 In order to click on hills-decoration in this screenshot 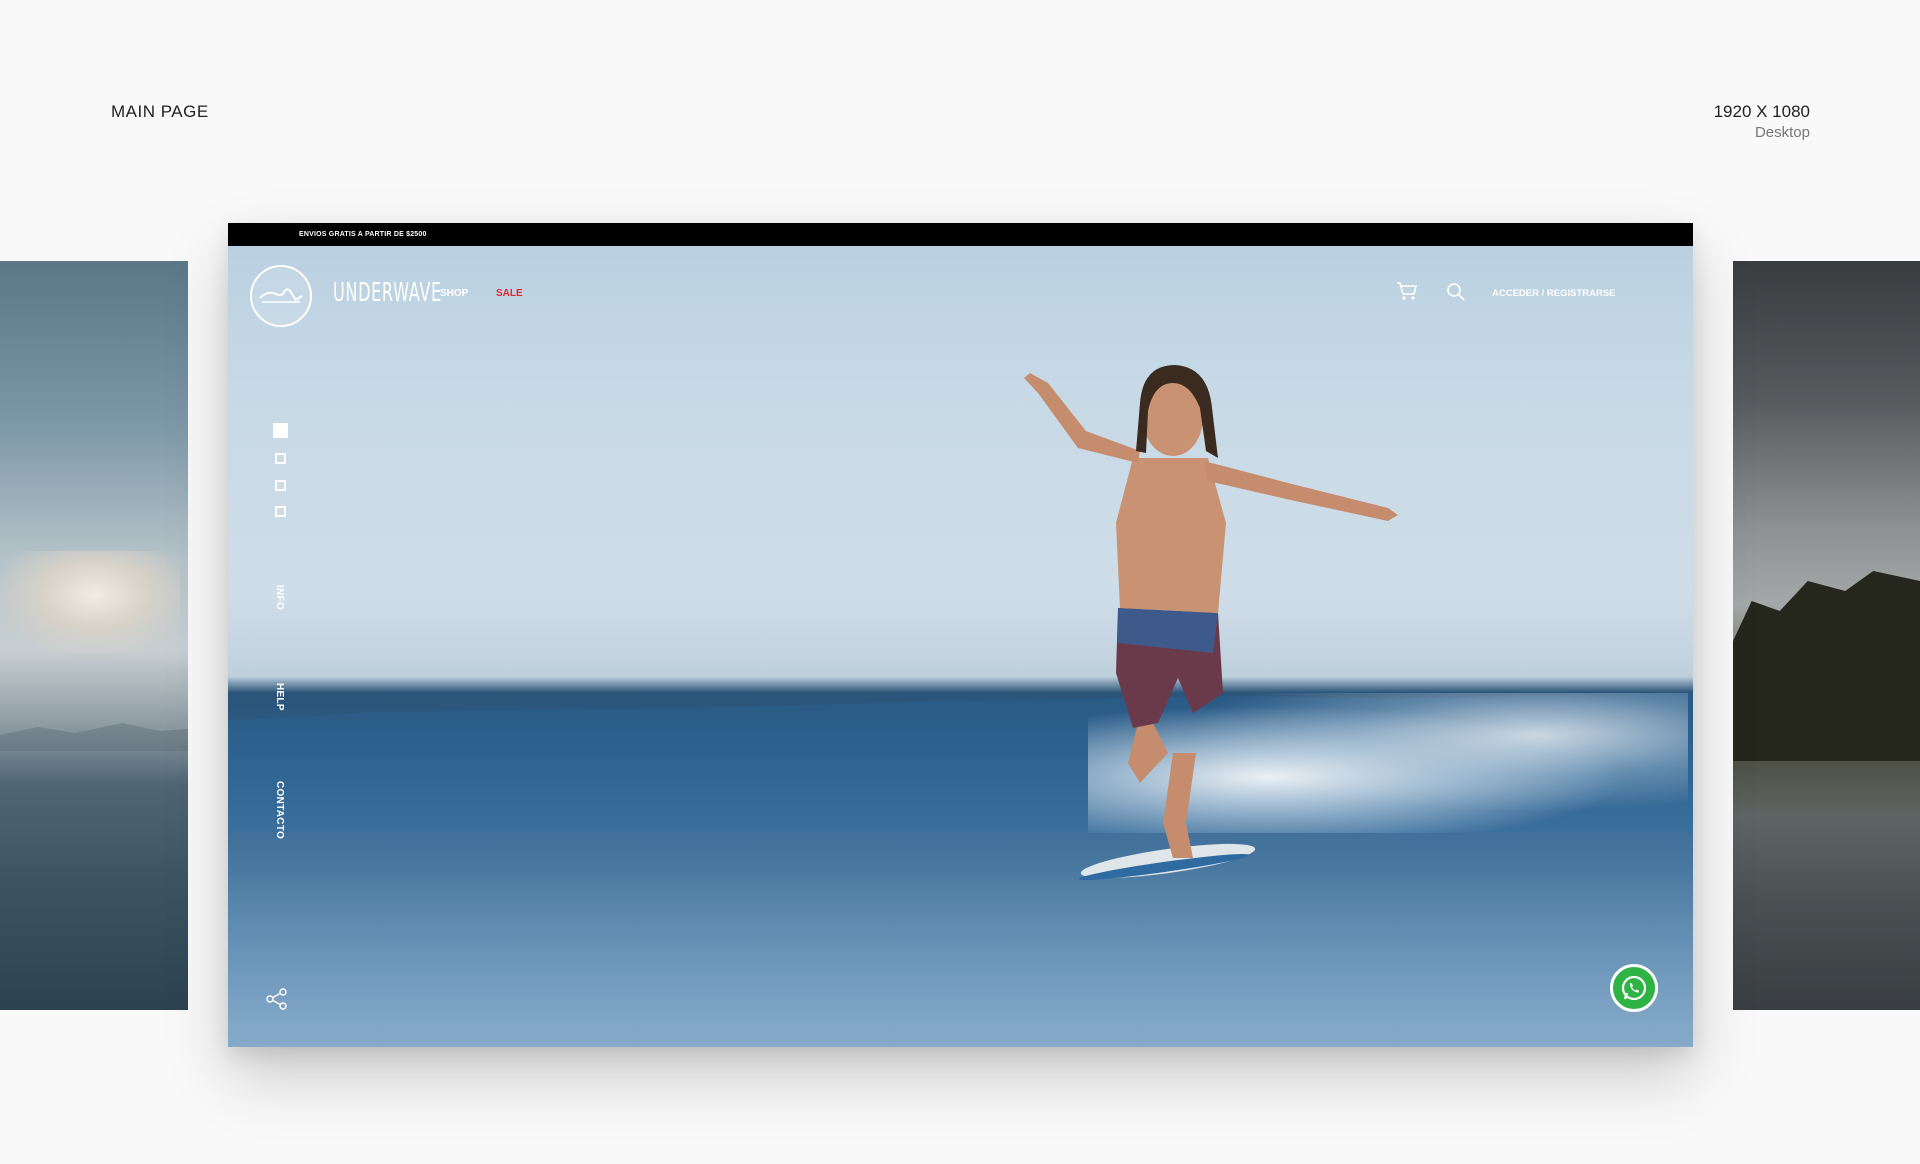, I will do `click(94, 737)`.